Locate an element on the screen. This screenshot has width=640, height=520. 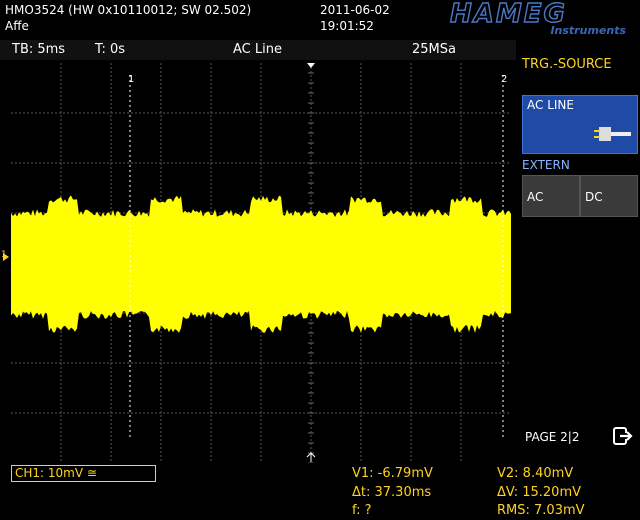
extern-label: EXTERN is located at coordinates (546, 165).